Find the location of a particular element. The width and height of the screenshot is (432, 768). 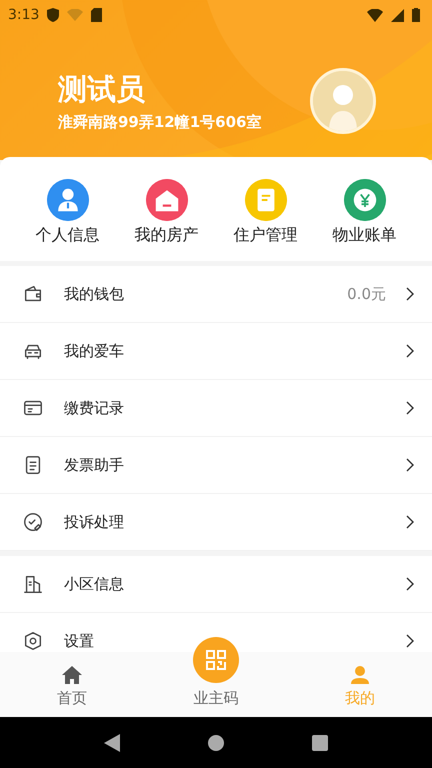

menu-label: 小区信息 is located at coordinates (94, 584).